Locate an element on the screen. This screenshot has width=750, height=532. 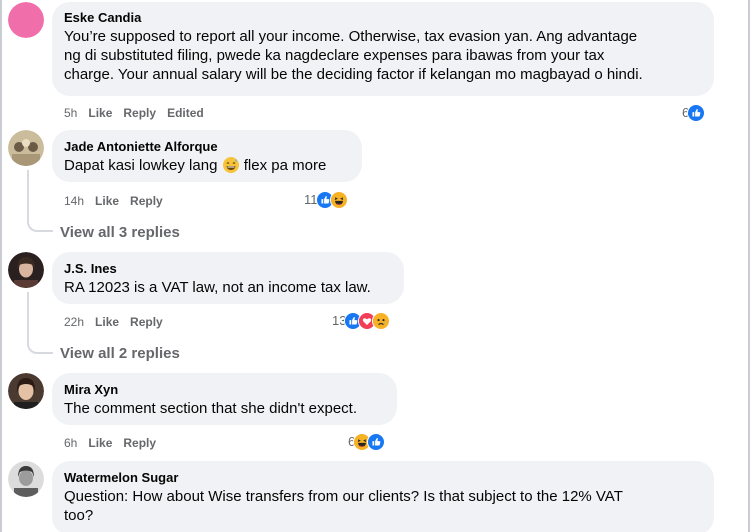
sad-reaction-icon is located at coordinates (381, 321).